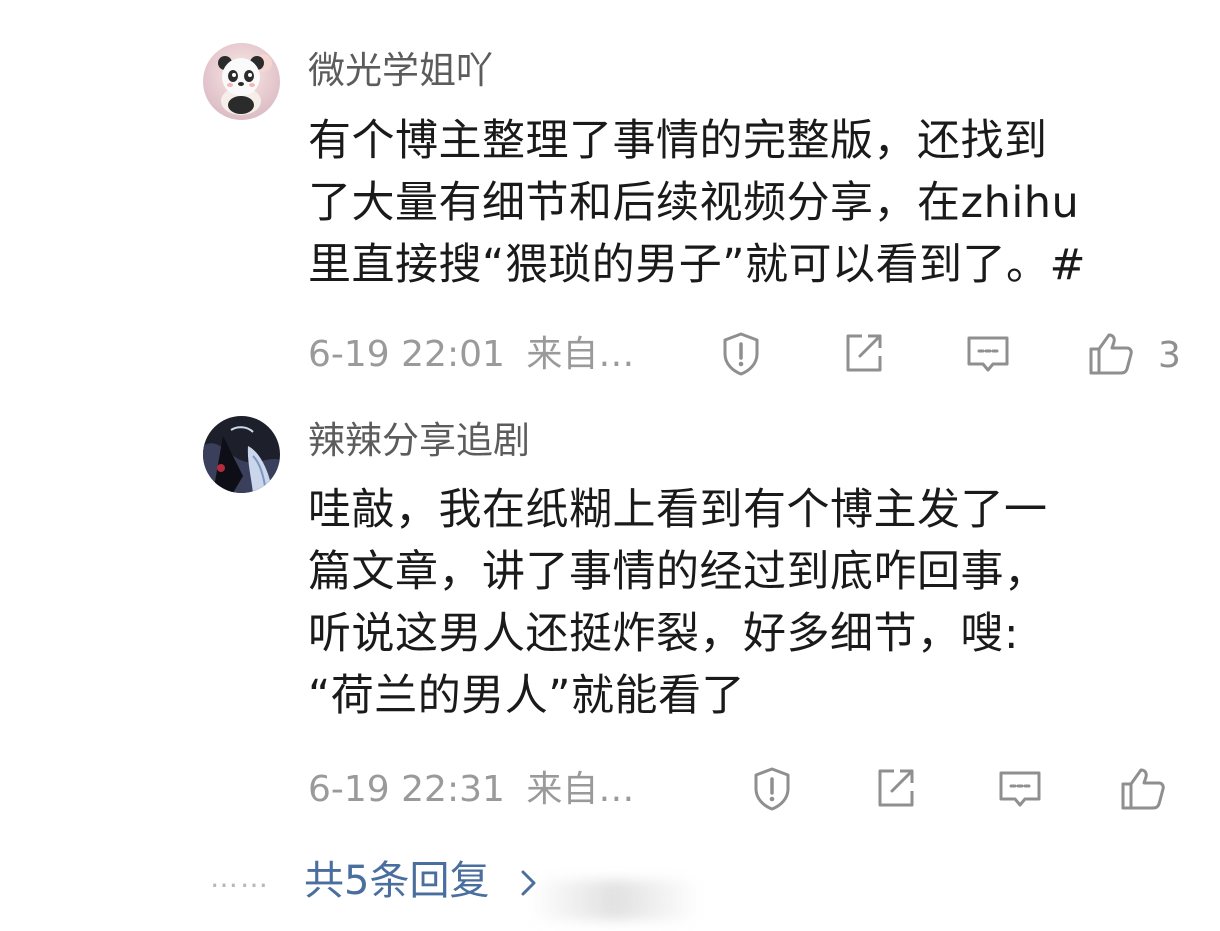 The height and width of the screenshot is (931, 1220). I want to click on panda-avatar-icon, so click(241, 81).